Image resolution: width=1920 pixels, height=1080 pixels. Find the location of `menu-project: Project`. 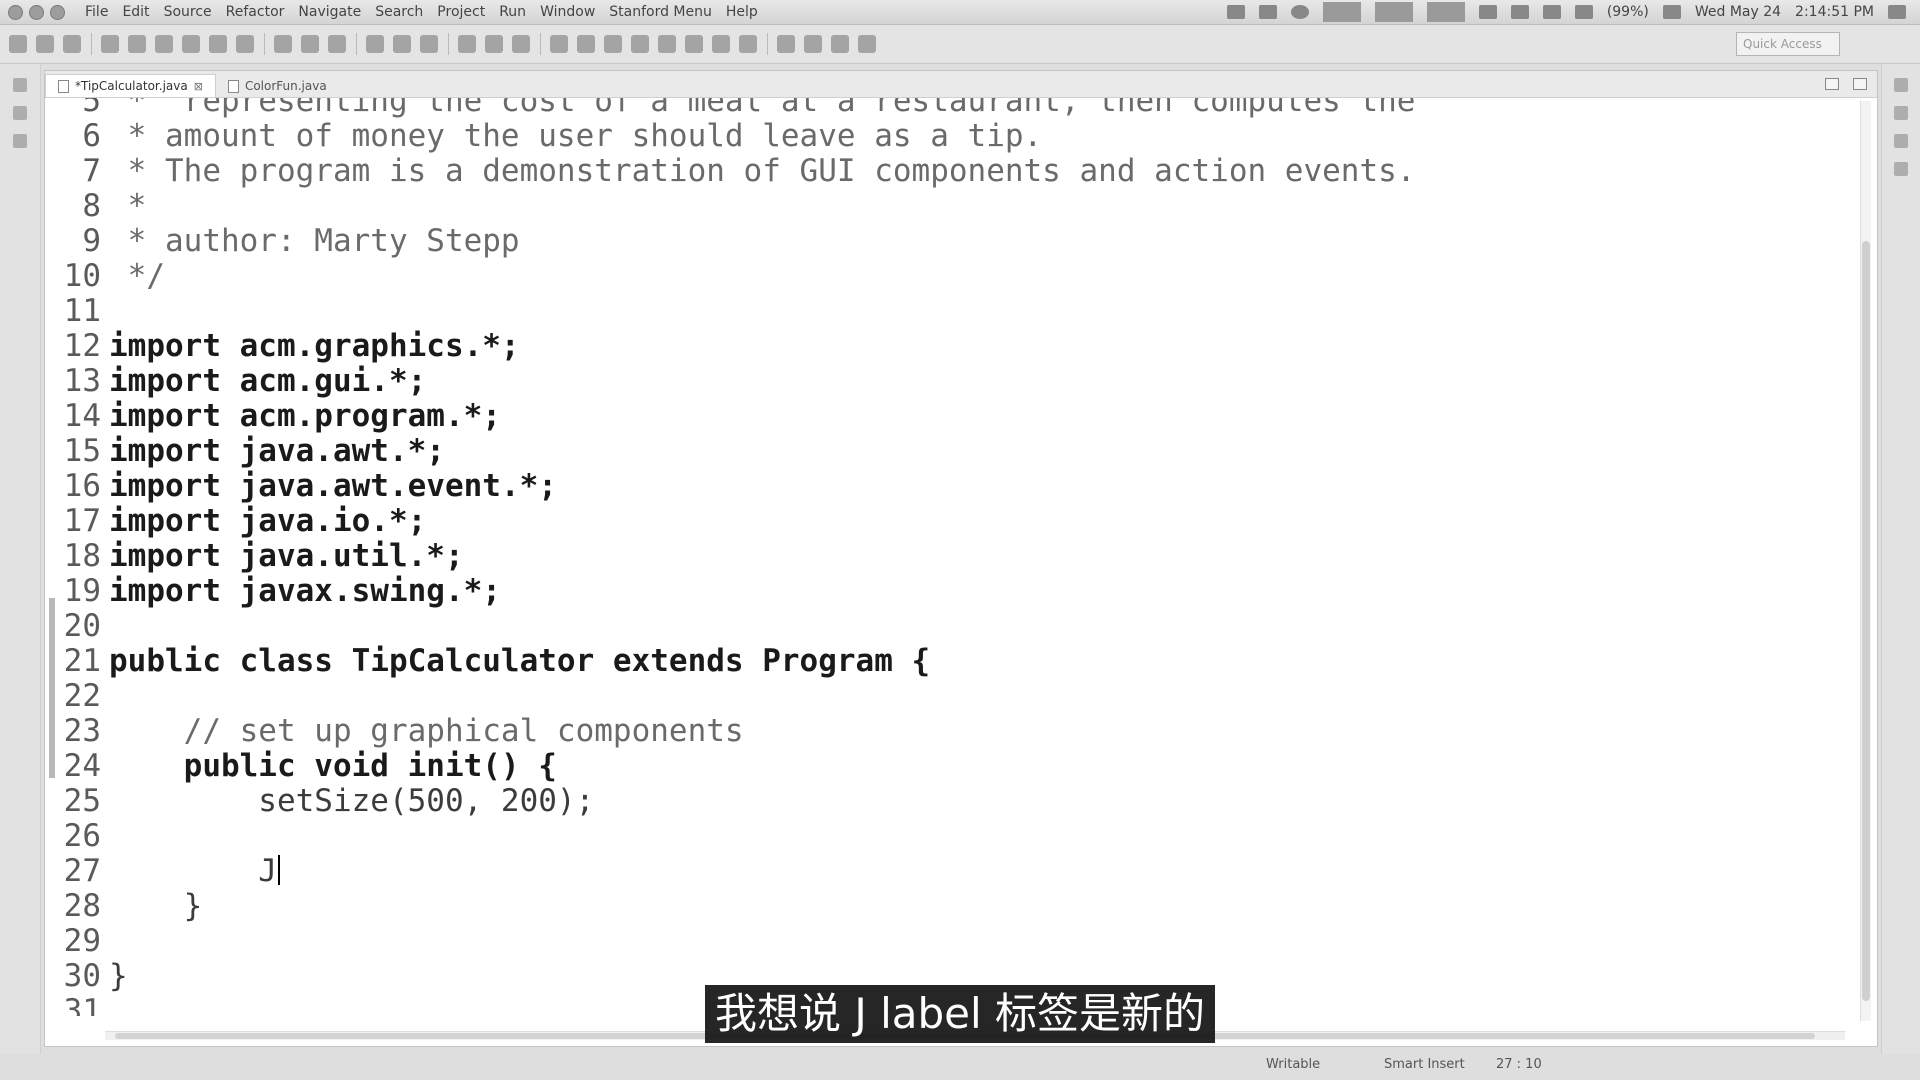

menu-project: Project is located at coordinates (461, 12).